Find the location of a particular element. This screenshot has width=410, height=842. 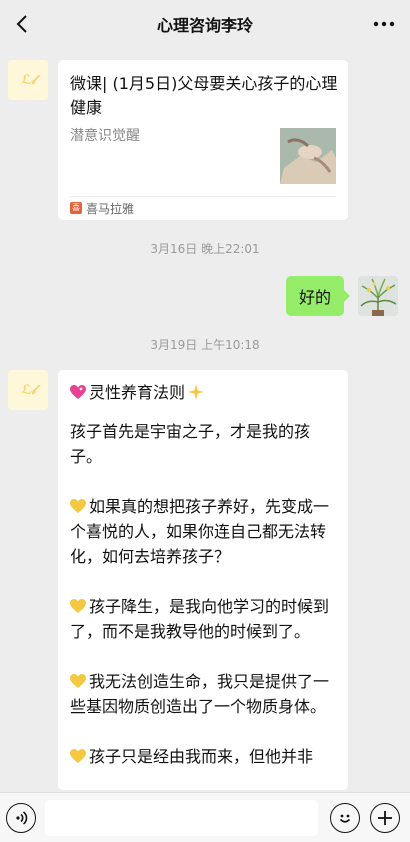

sparkle-icon is located at coordinates (196, 392).